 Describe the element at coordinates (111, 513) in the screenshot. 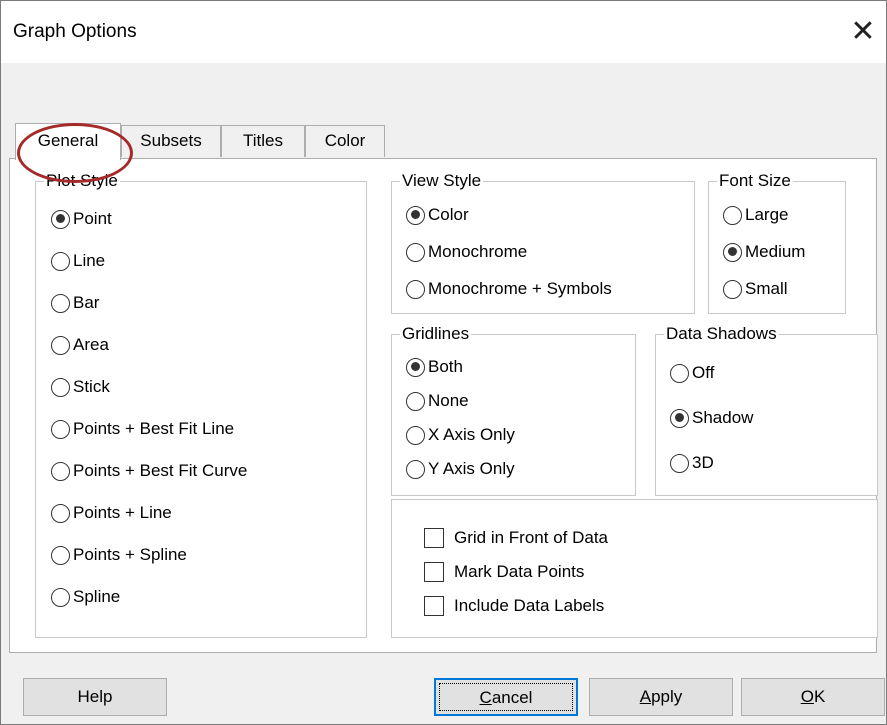

I see `plot-style-points-line-option: Points + Line` at that location.